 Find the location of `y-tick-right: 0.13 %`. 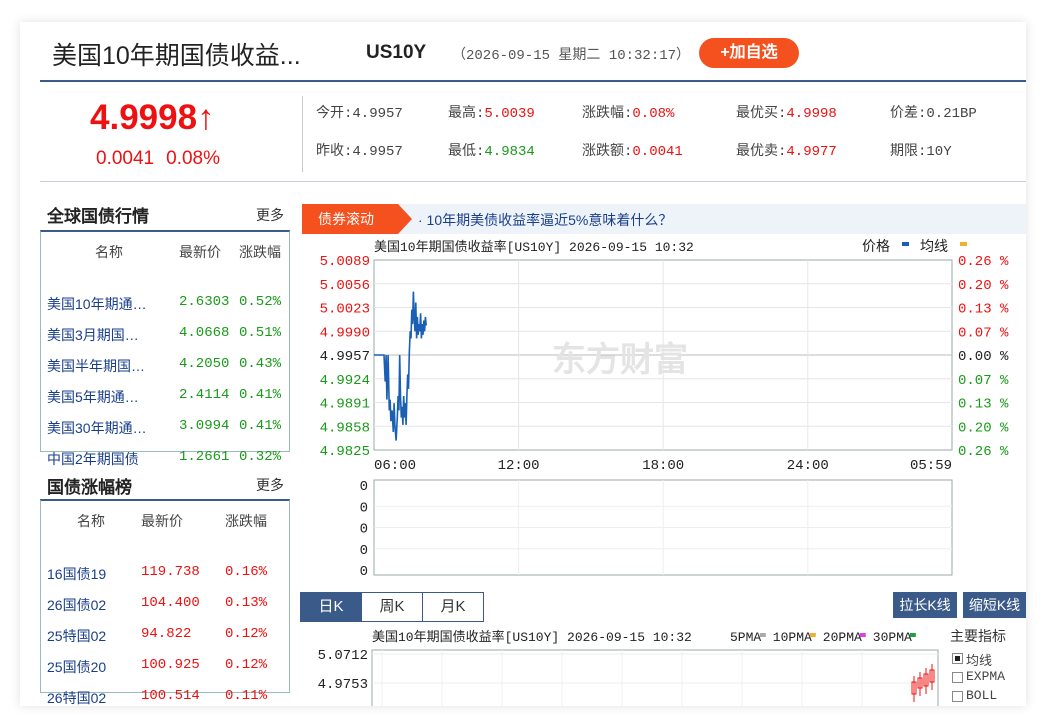

y-tick-right: 0.13 % is located at coordinates (983, 310).